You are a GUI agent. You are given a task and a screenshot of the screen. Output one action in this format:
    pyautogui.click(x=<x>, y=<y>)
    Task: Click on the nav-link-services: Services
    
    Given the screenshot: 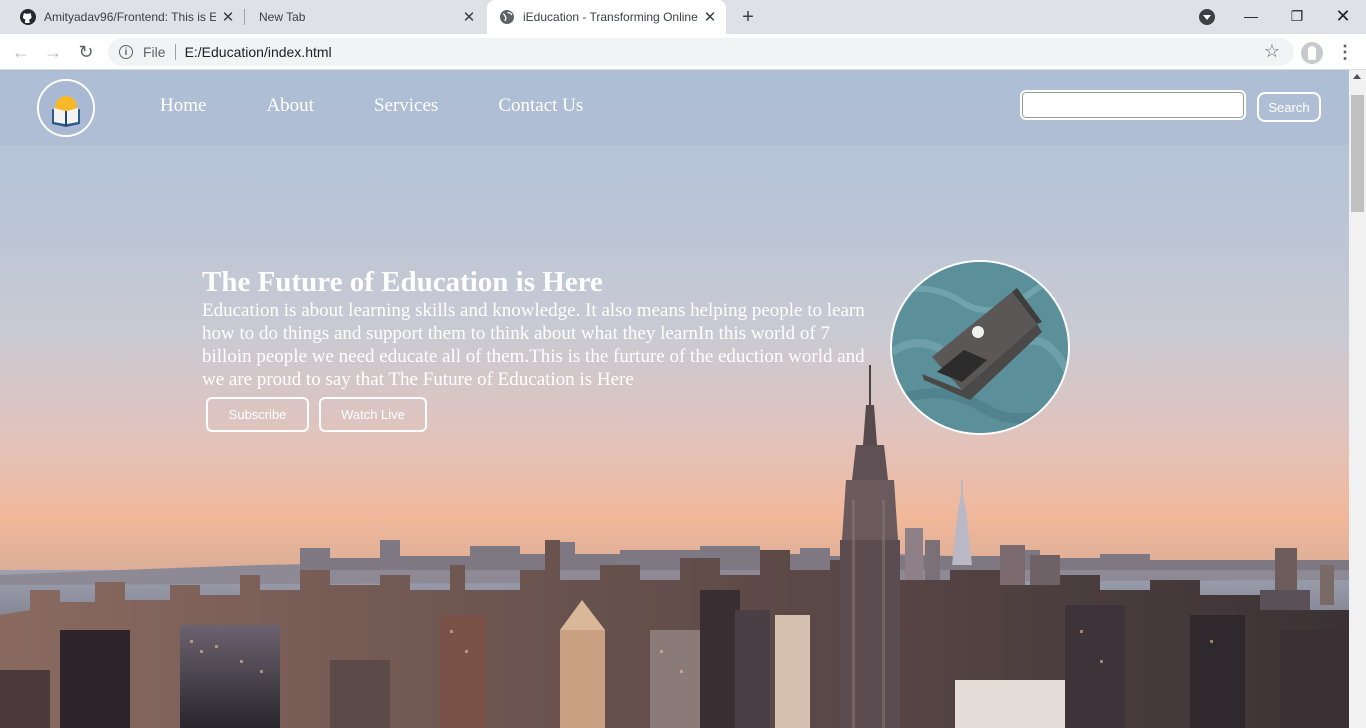 What is the action you would take?
    pyautogui.click(x=406, y=106)
    